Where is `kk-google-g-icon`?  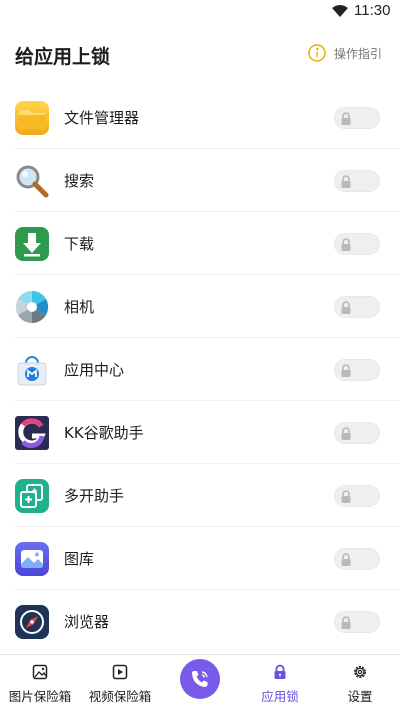 kk-google-g-icon is located at coordinates (32, 433).